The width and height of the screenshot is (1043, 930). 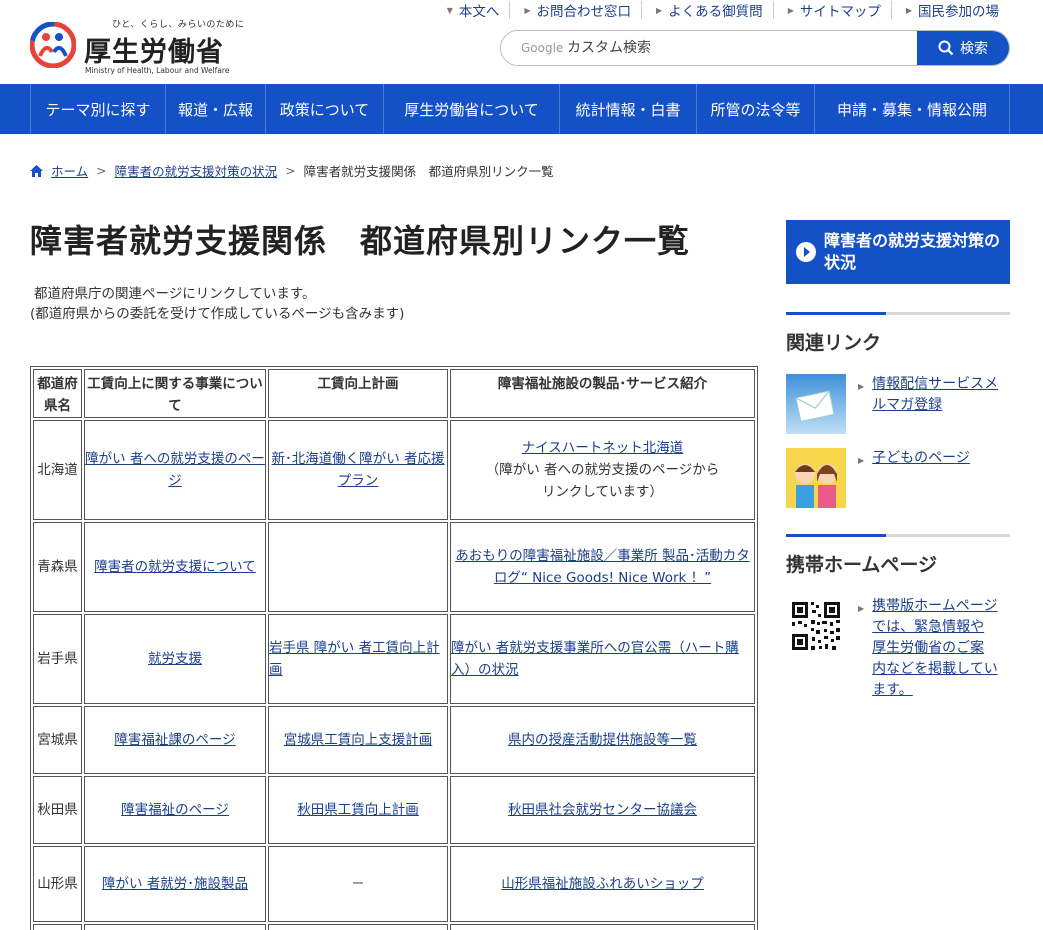 What do you see at coordinates (816, 478) in the screenshot?
I see `children-thumbnail-icon` at bounding box center [816, 478].